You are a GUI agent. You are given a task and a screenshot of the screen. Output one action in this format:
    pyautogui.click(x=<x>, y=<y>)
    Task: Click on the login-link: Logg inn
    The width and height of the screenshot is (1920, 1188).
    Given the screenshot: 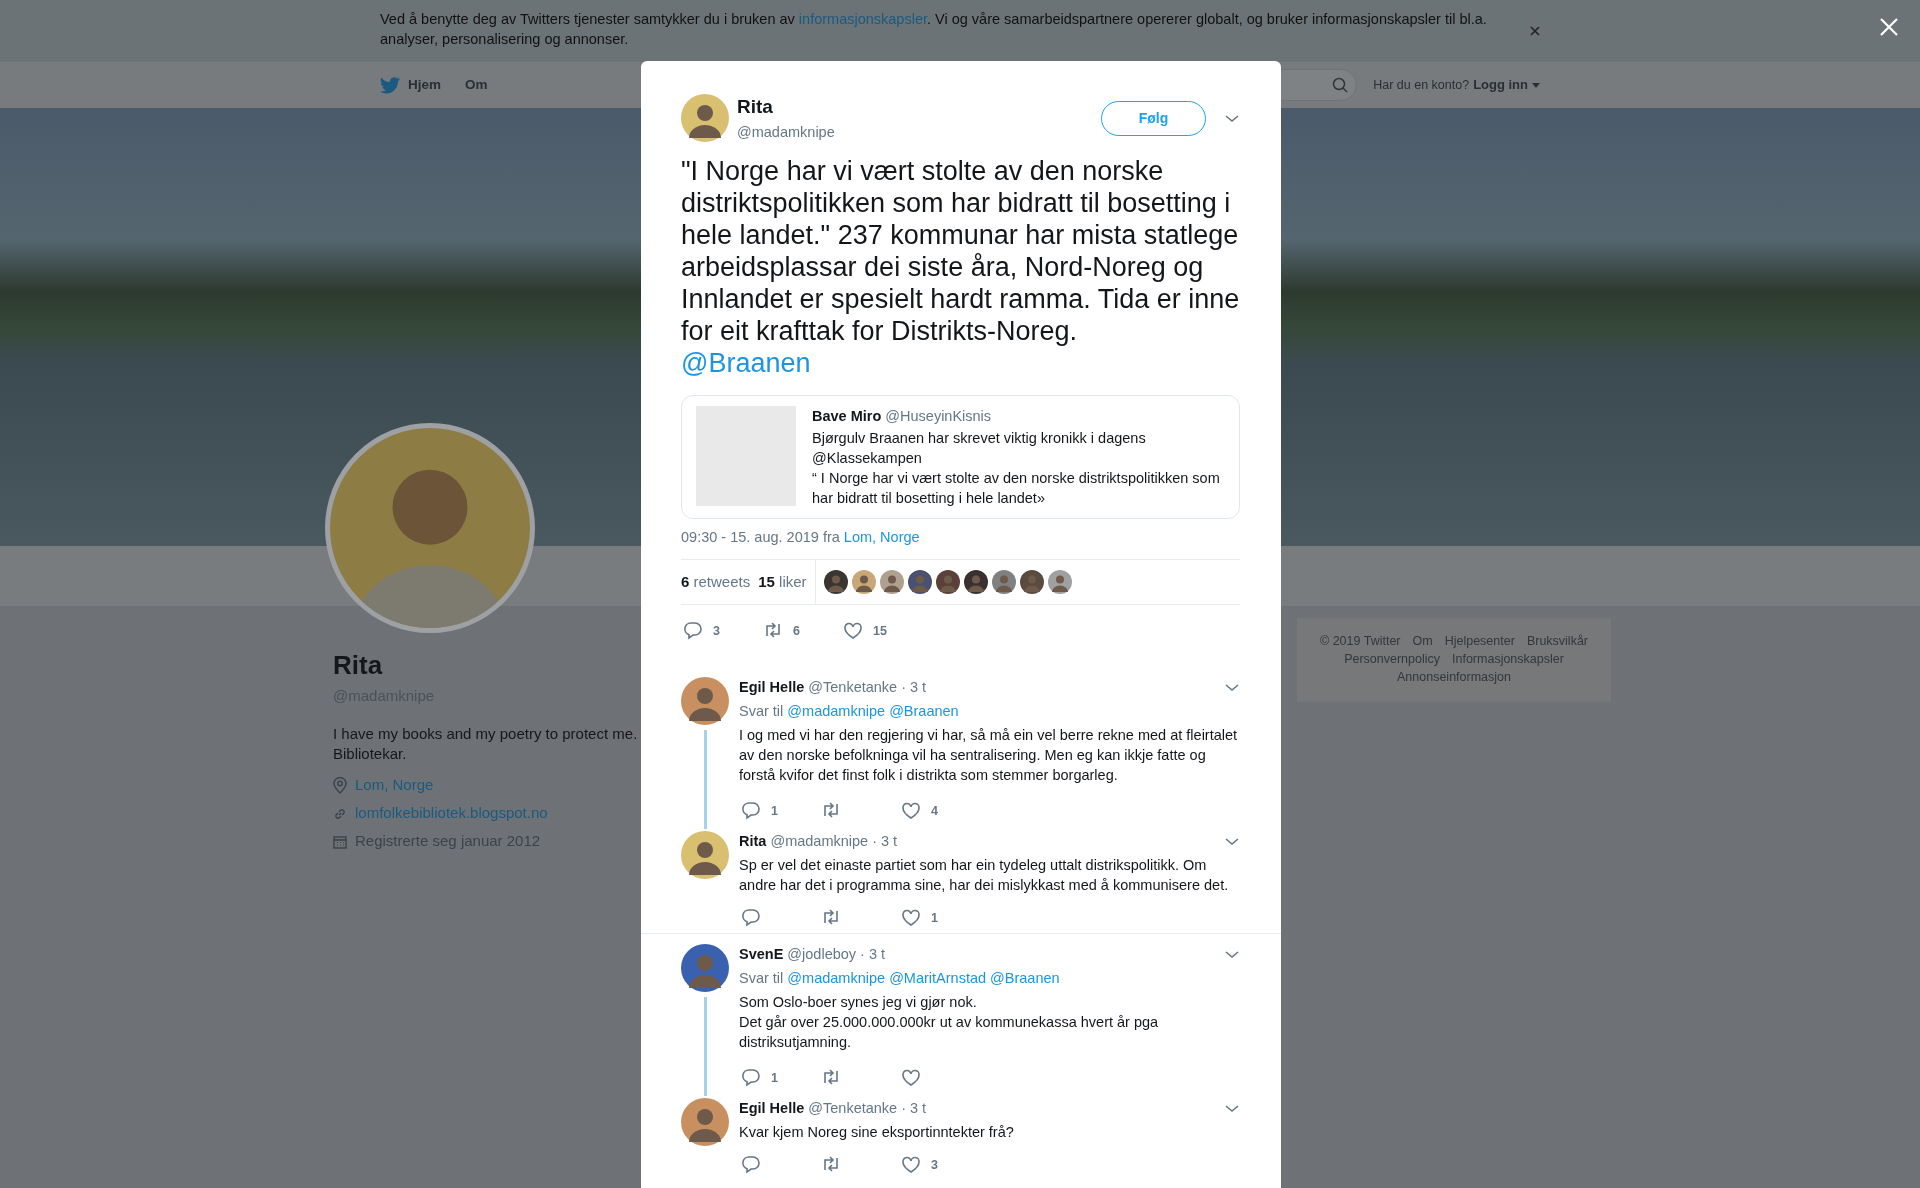 What is the action you would take?
    pyautogui.click(x=1506, y=85)
    